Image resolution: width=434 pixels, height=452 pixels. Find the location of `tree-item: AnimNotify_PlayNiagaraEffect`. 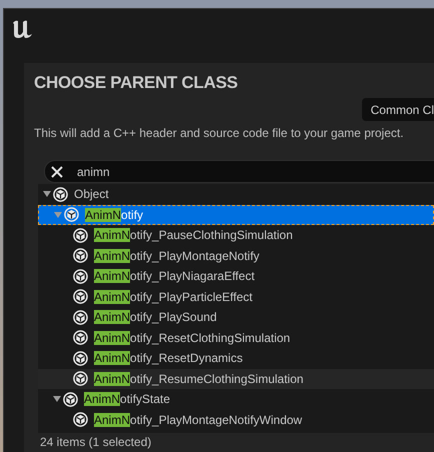

tree-item: AnimNotify_PlayNiagaraEffect is located at coordinates (236, 276).